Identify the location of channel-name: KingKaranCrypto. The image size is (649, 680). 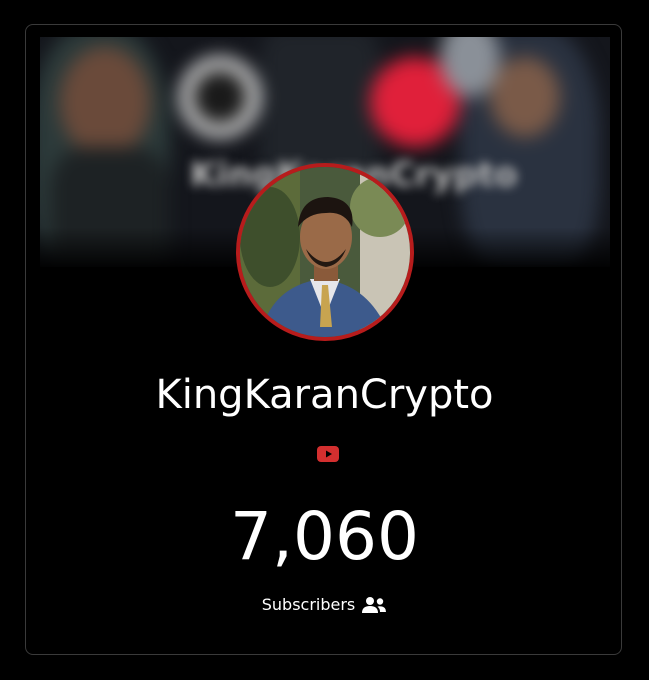
(323, 395).